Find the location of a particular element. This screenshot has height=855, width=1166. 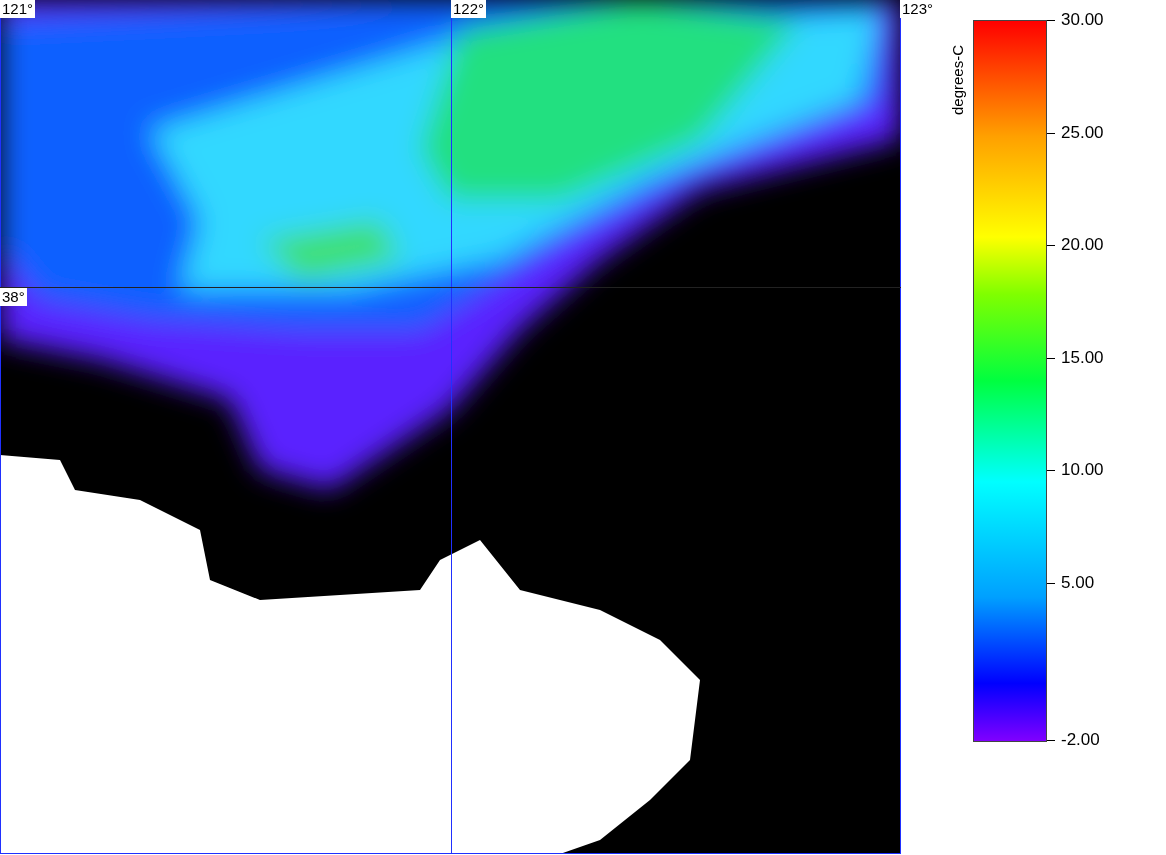

colorbar-tick-label: 20.00 is located at coordinates (1082, 245).